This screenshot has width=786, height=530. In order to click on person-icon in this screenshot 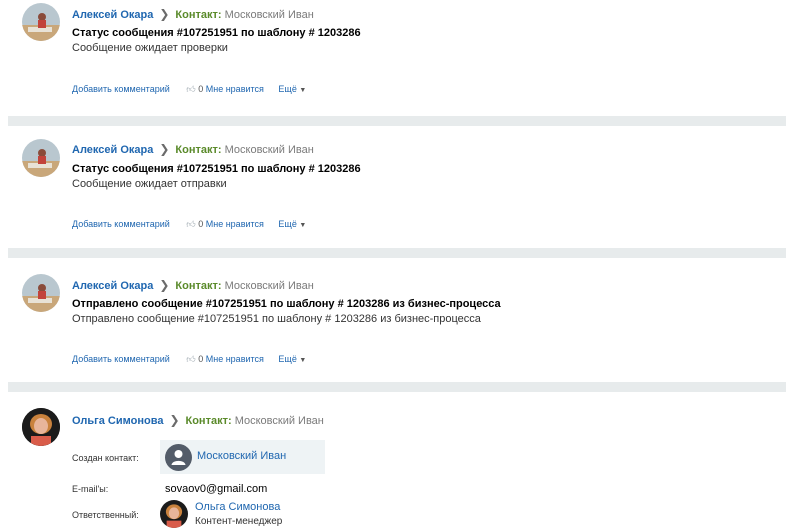, I will do `click(178, 457)`.